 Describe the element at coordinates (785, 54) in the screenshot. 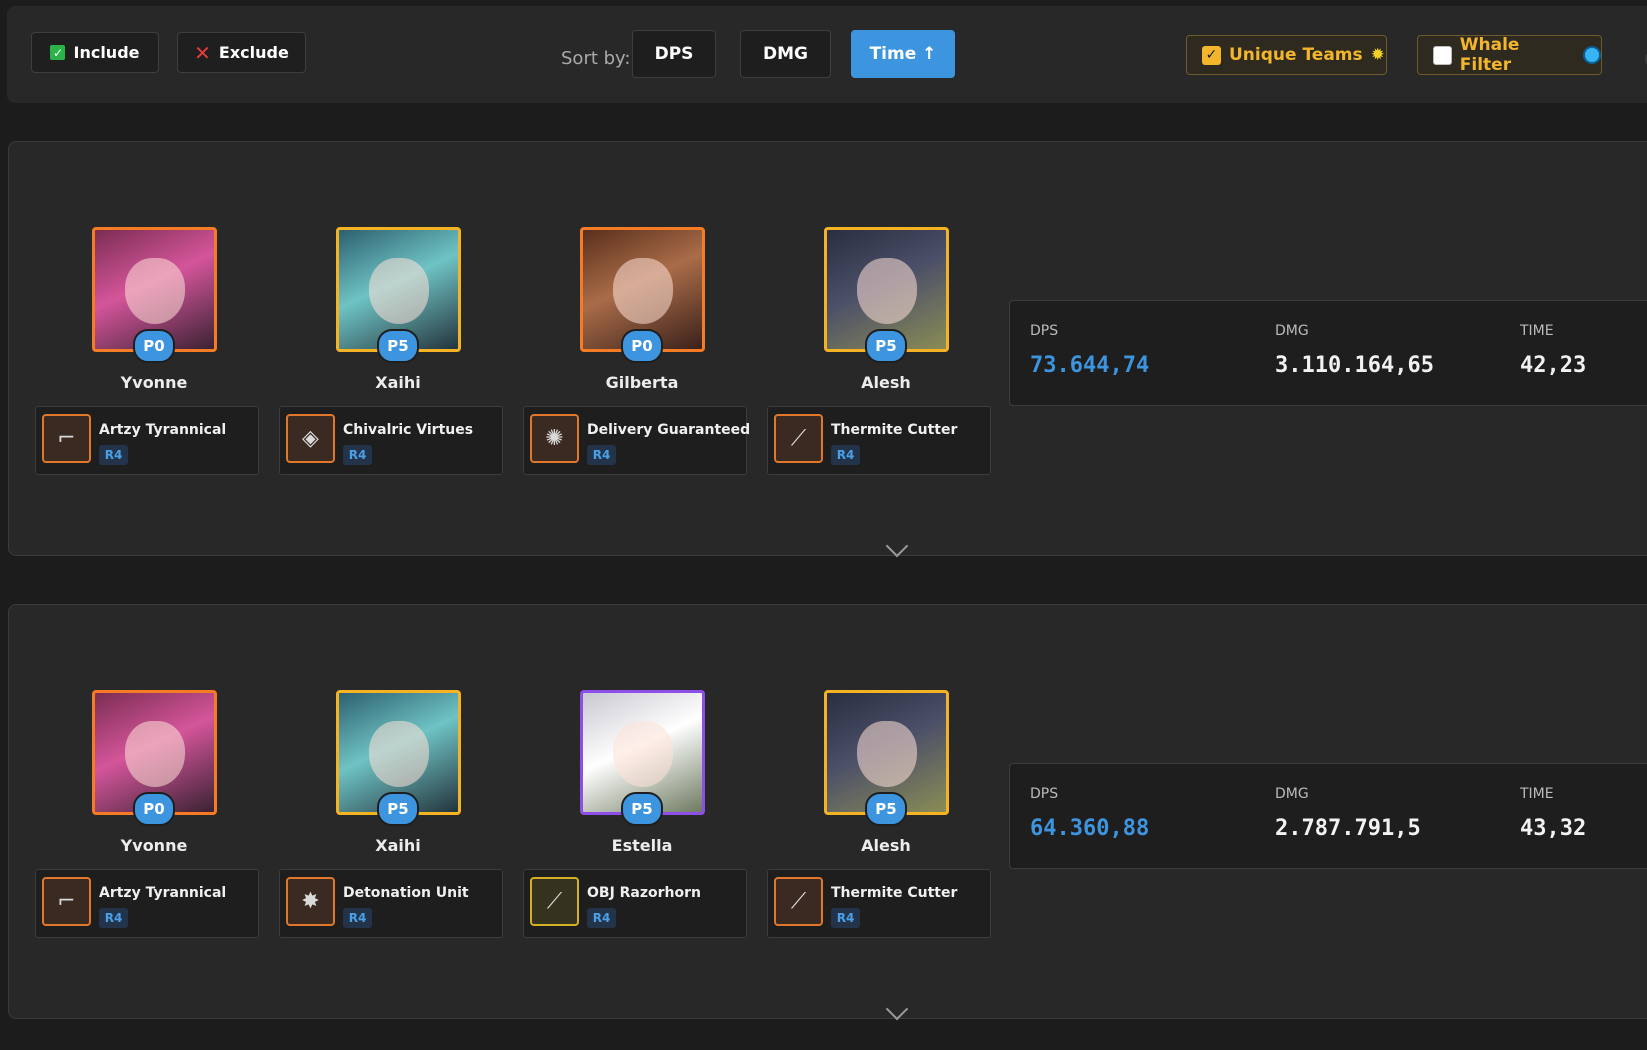

I see `sort-dmg-button: DMG` at that location.